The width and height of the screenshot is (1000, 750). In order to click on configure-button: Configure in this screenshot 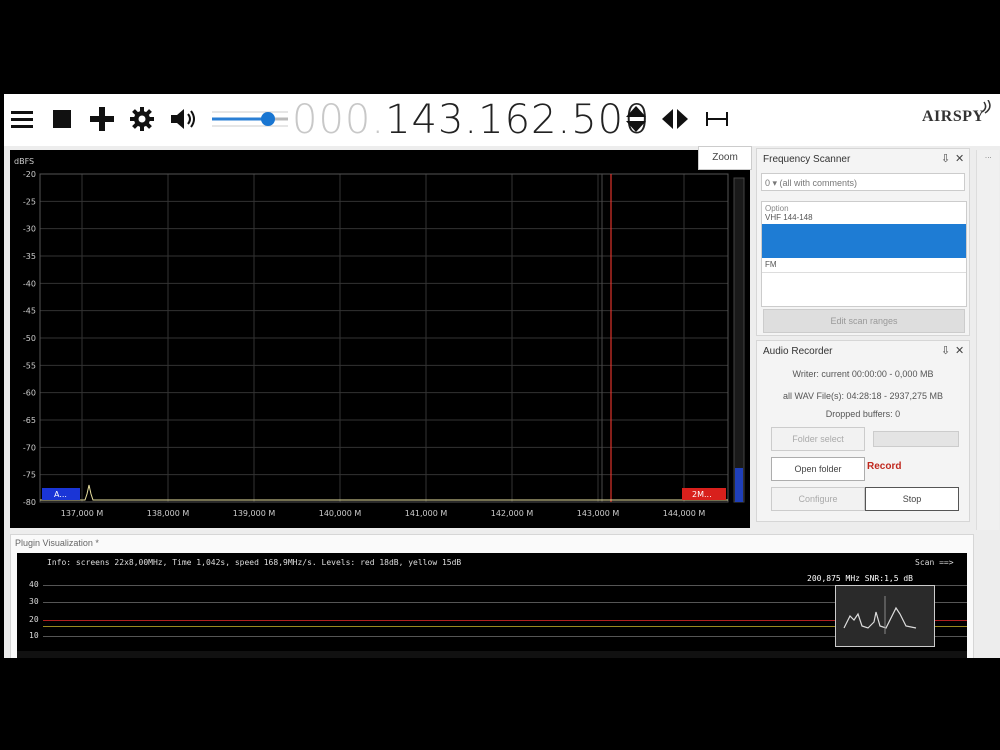, I will do `click(818, 499)`.